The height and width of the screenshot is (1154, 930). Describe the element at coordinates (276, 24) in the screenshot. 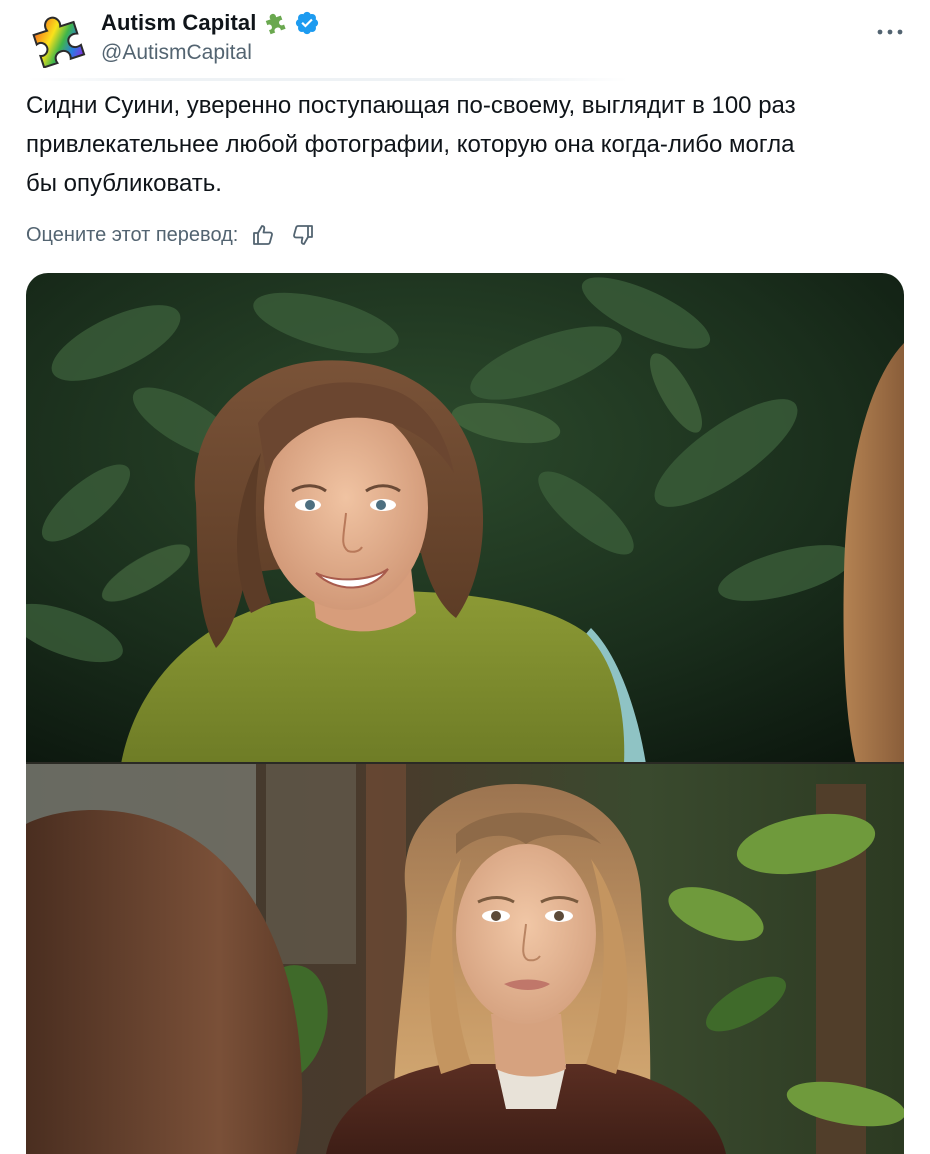

I see `green-puzzle-piece-icon` at that location.